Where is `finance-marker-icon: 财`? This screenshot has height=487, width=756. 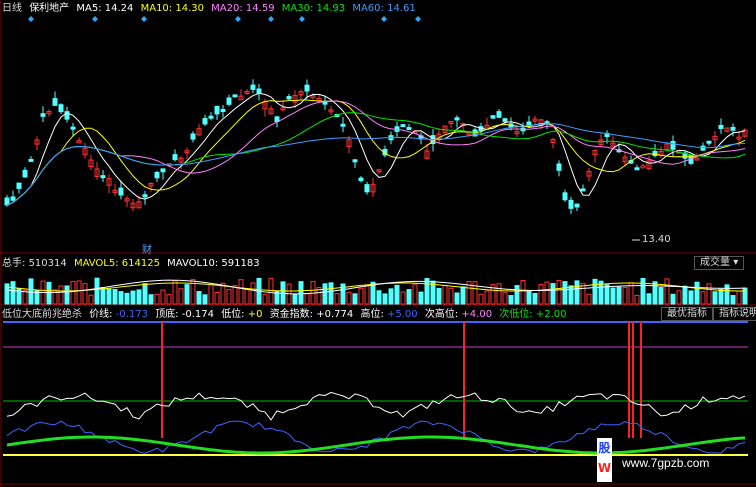
finance-marker-icon: 财 is located at coordinates (147, 248).